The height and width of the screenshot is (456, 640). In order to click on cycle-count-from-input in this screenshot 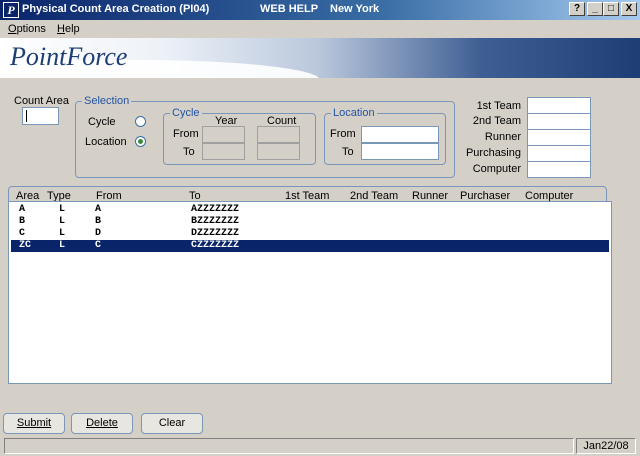, I will do `click(278, 134)`.